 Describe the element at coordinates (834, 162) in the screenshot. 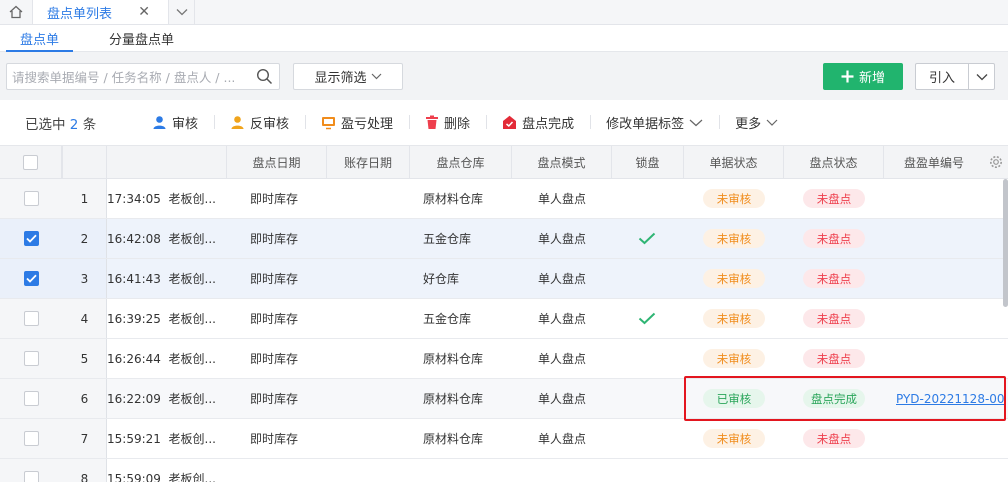

I see `col-header-inventory-status: 盘点状态` at that location.